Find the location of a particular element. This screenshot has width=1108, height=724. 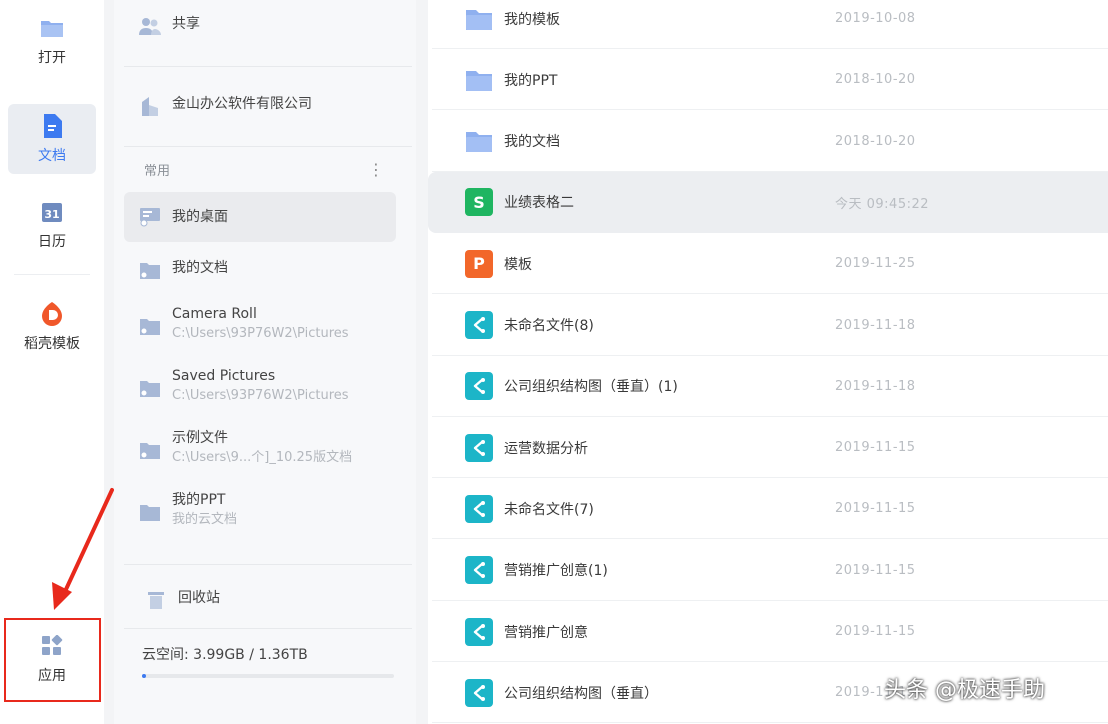

rail-divider is located at coordinates (52, 274).